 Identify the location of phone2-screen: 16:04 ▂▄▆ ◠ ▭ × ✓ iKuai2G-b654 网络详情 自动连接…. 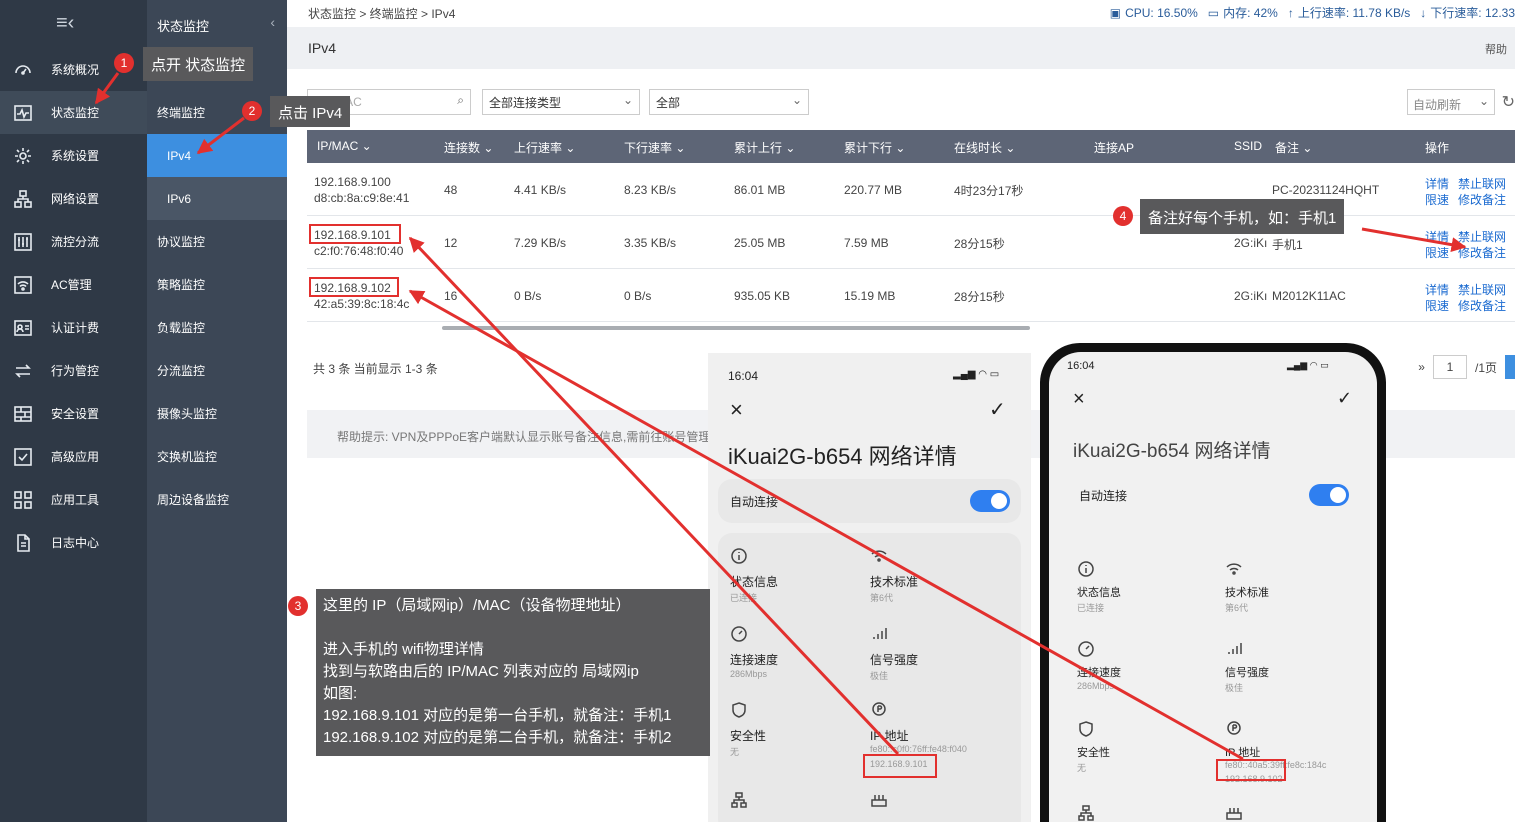
(1213, 587).